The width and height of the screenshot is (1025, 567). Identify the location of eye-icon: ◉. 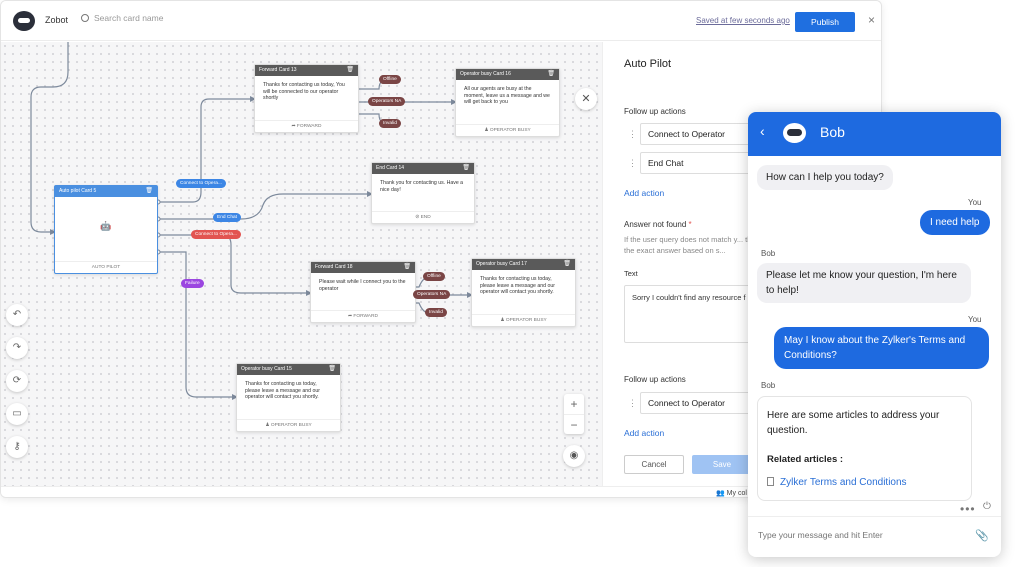
(574, 456).